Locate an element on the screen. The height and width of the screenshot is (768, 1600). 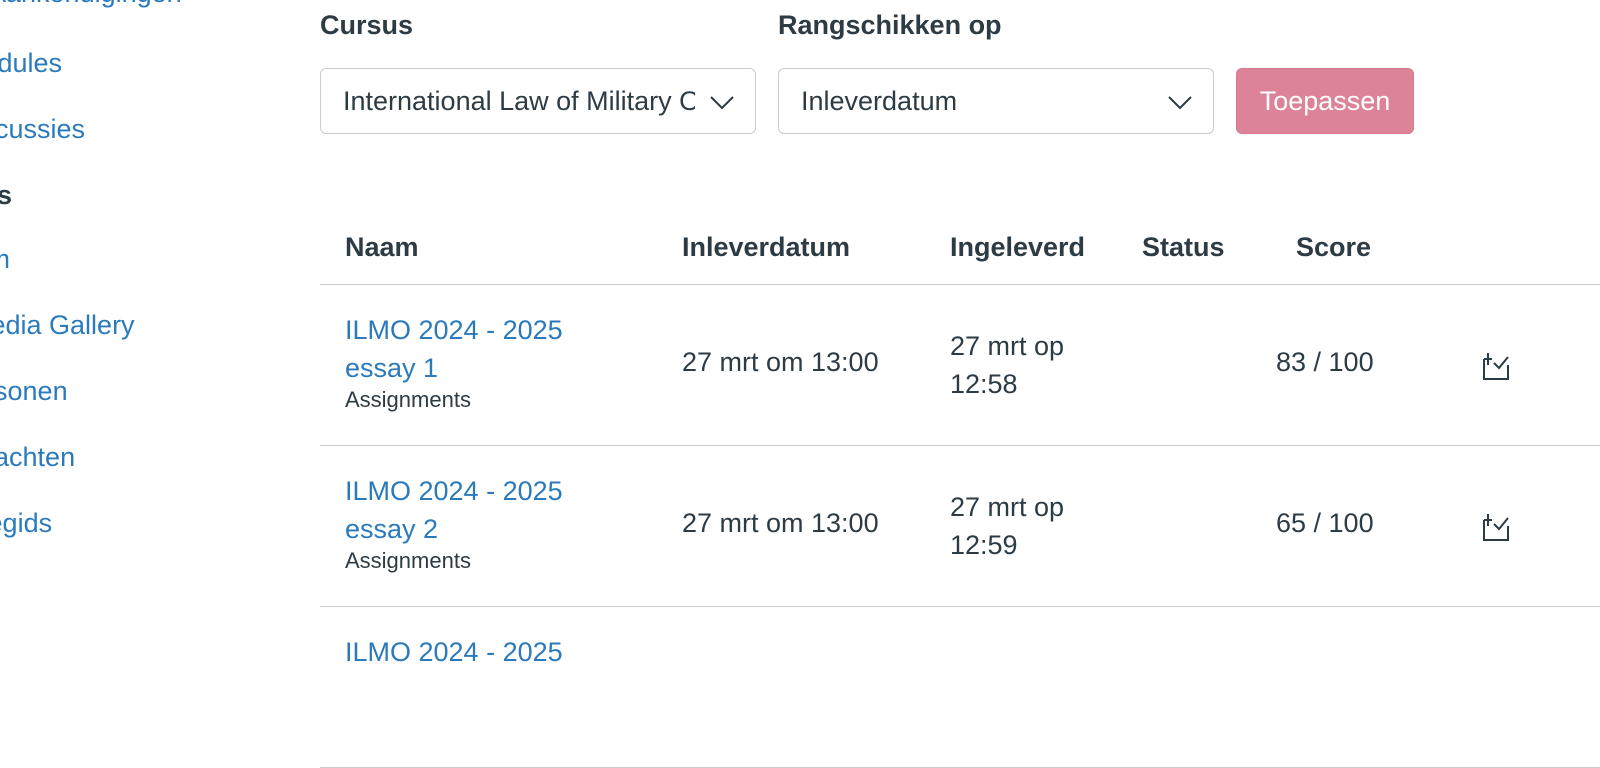
sidebar-item-media-gallery: Media Gallery is located at coordinates (134, 325).